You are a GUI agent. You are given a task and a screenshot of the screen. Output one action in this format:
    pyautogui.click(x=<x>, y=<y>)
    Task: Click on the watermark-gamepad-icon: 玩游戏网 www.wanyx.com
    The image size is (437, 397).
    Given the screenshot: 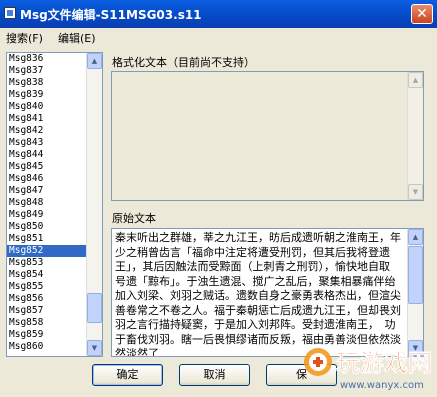 What is the action you would take?
    pyautogui.click(x=368, y=369)
    